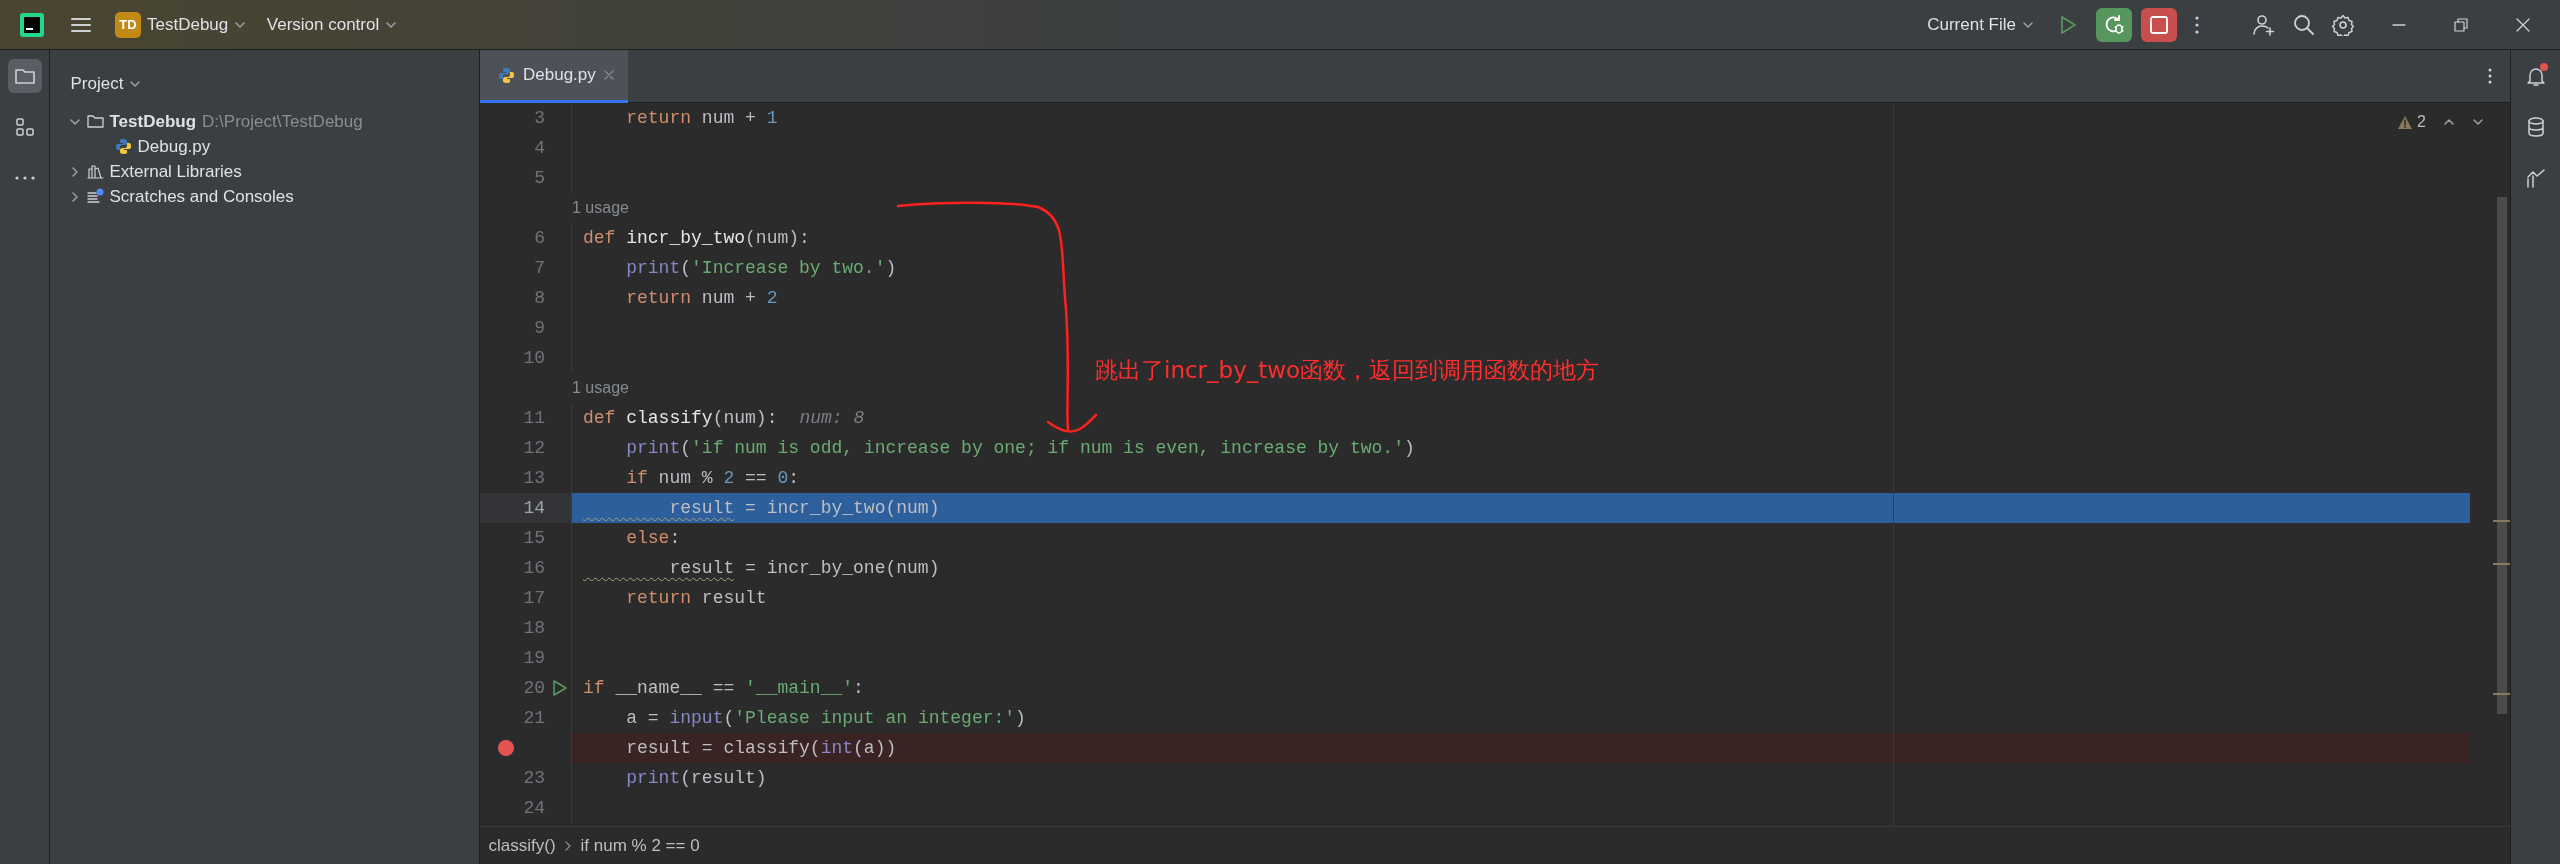 The height and width of the screenshot is (864, 2560). What do you see at coordinates (332, 24) in the screenshot?
I see `vcs-menu: Version control` at bounding box center [332, 24].